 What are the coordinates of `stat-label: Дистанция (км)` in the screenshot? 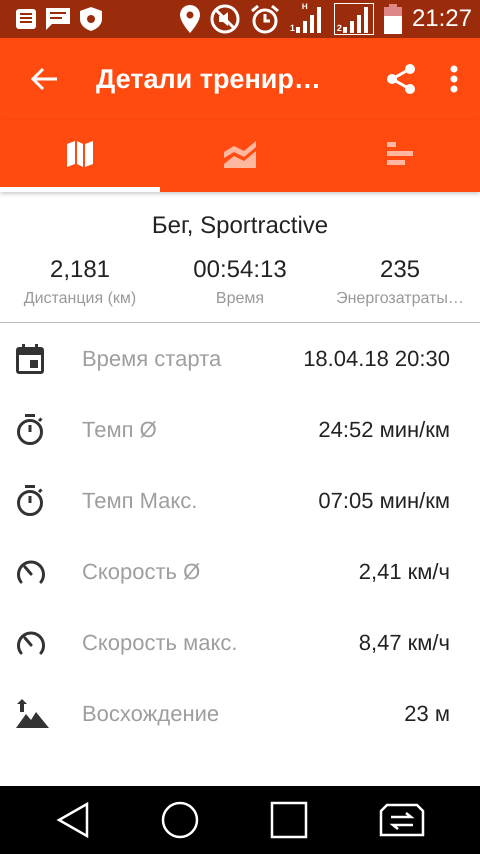 It's located at (80, 299).